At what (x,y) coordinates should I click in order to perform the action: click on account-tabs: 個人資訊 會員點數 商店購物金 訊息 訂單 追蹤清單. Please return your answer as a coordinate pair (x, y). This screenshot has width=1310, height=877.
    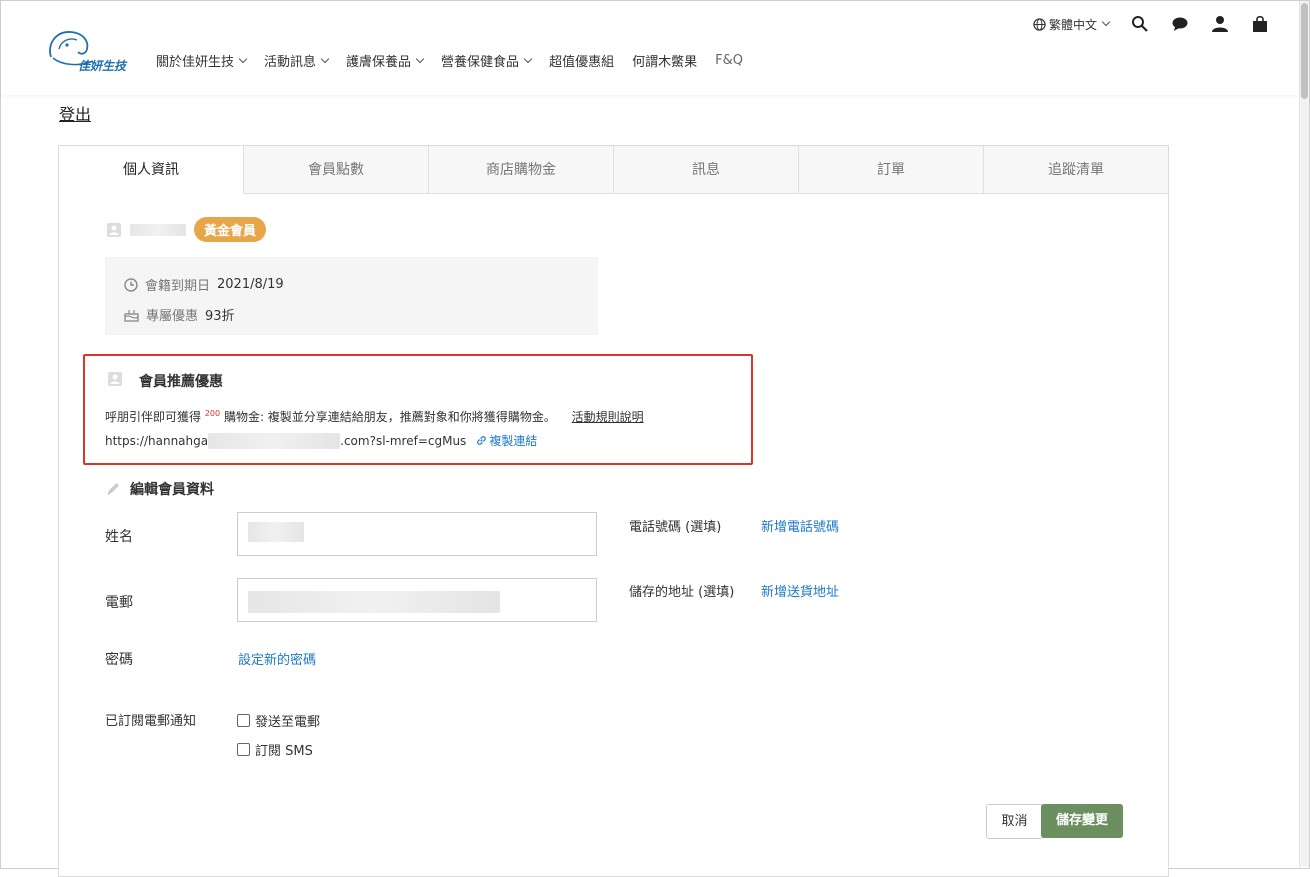
    Looking at the image, I should click on (613, 170).